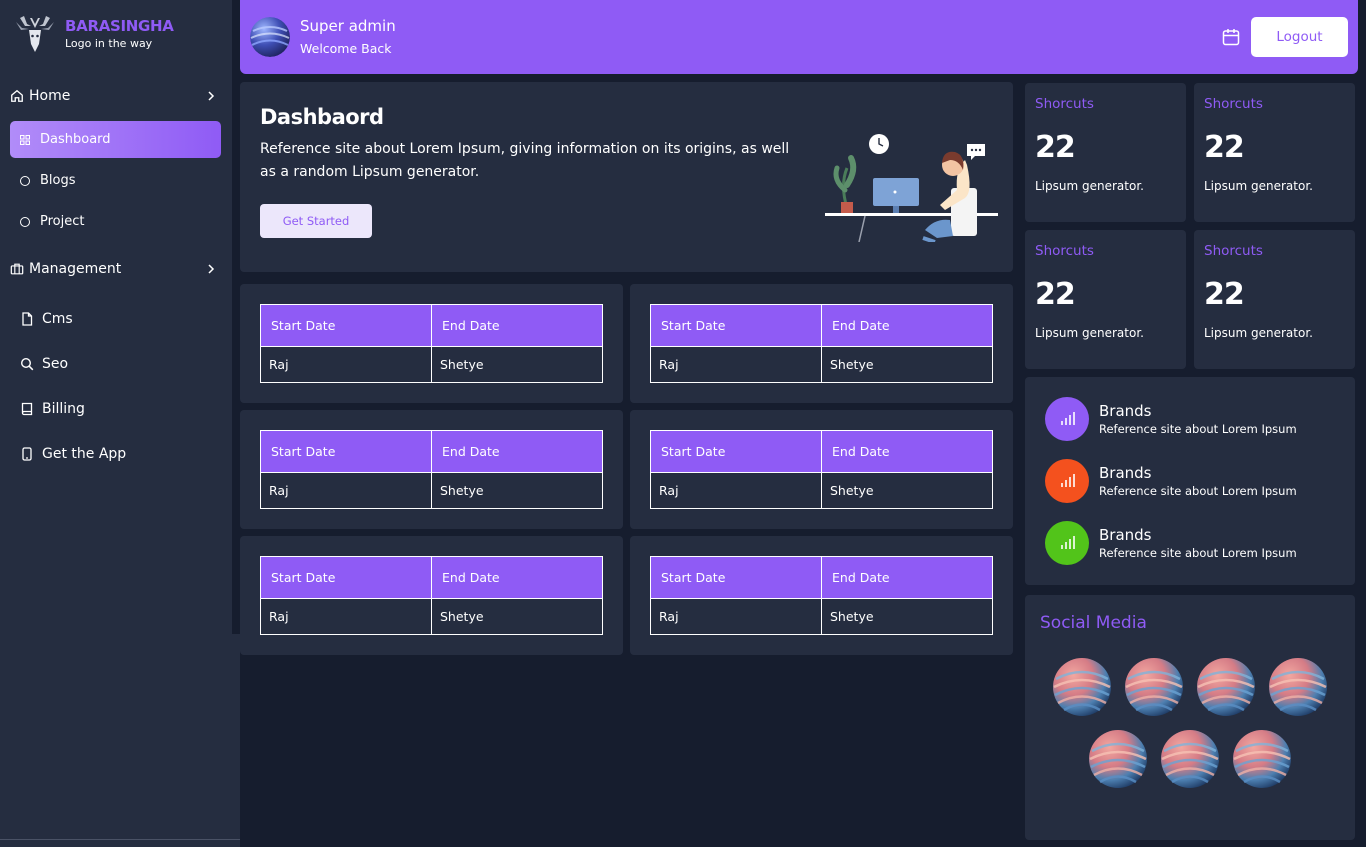 The height and width of the screenshot is (847, 1366). I want to click on social-media-card: Social Media, so click(1190, 717).